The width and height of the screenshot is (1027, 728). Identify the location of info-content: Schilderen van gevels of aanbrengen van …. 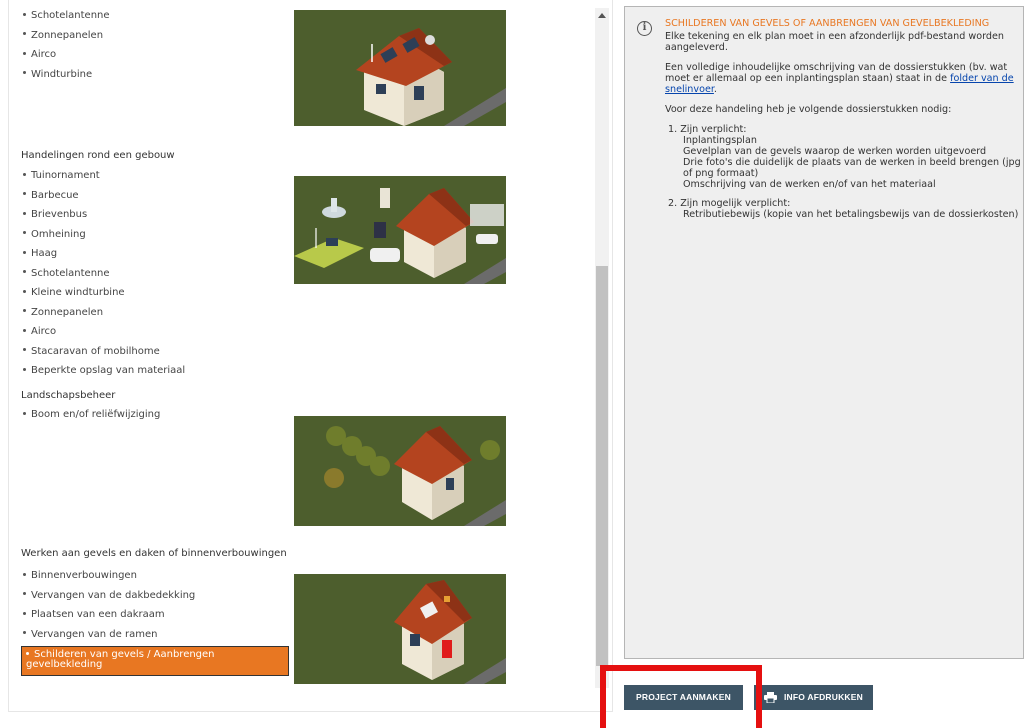
(843, 123).